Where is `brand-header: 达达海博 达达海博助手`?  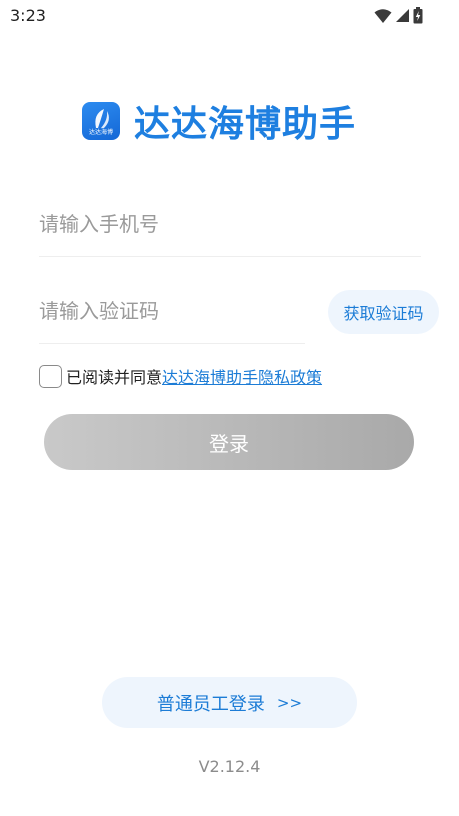 brand-header: 达达海博 达达海博助手 is located at coordinates (219, 121).